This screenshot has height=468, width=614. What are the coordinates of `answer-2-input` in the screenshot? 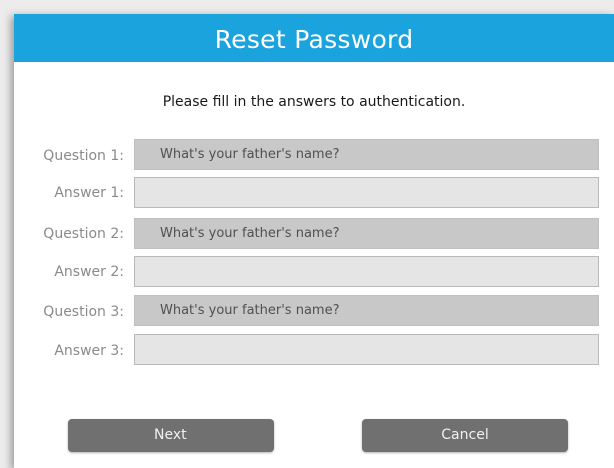 It's located at (366, 271).